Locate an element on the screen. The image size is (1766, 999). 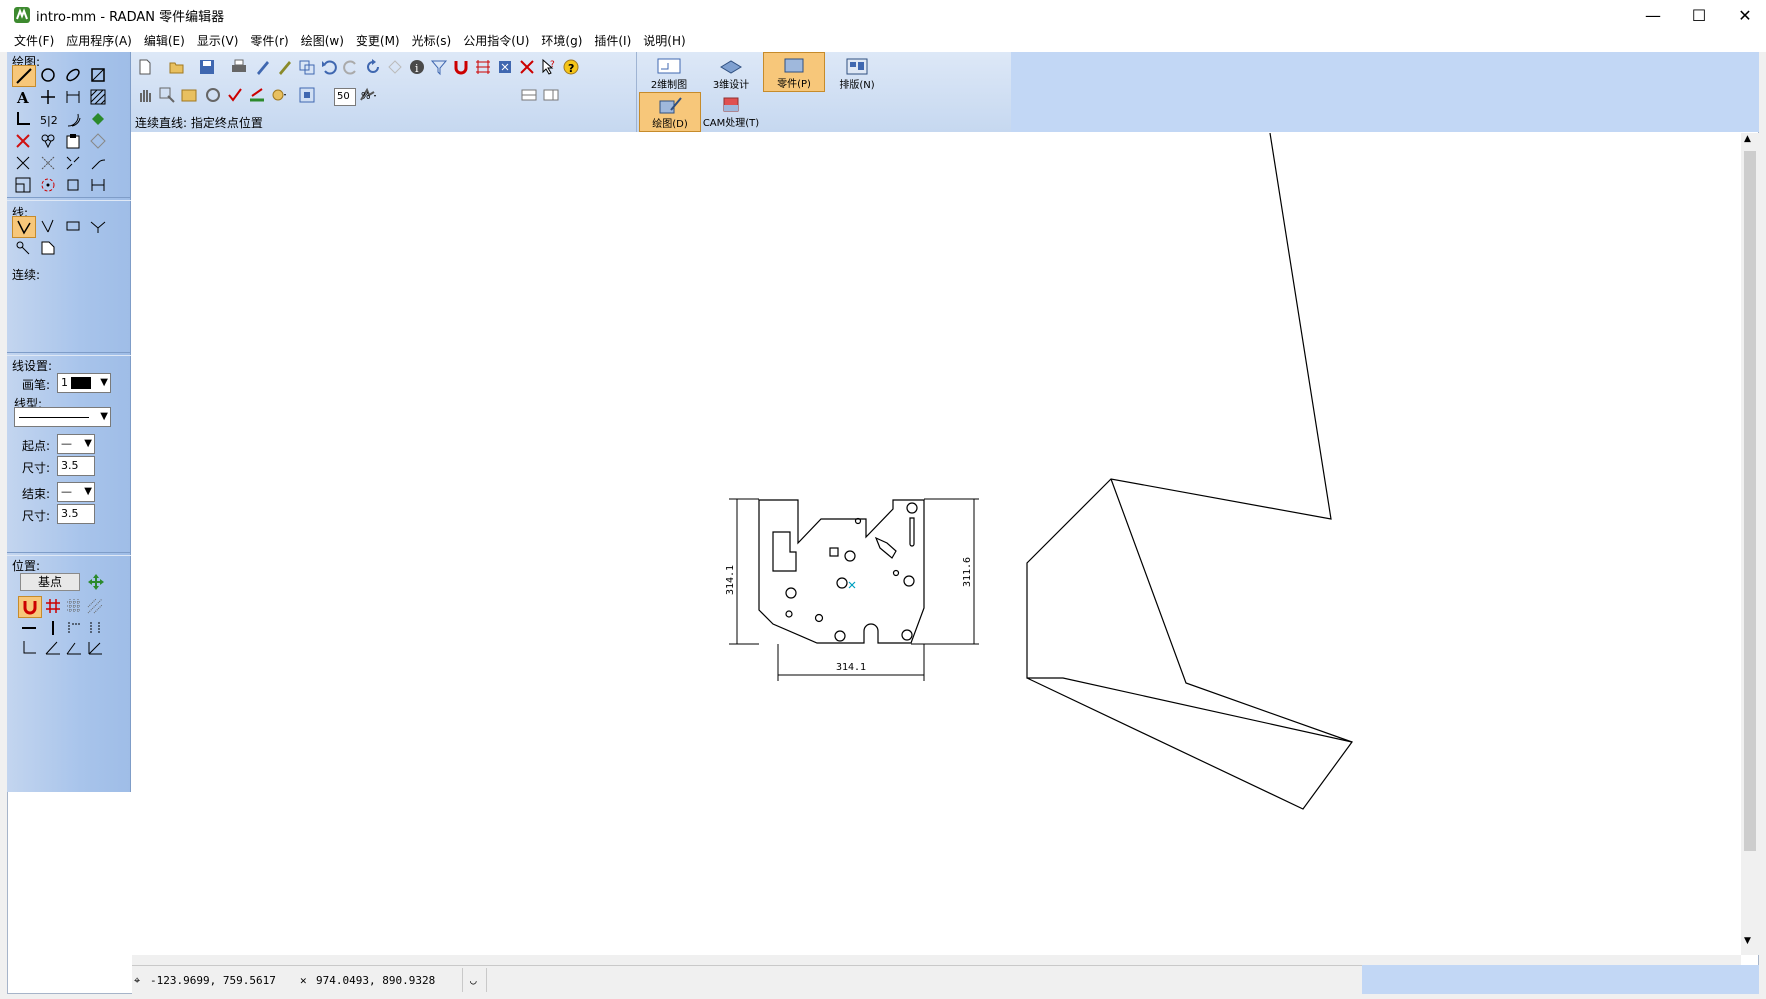
angle-line-icon is located at coordinates (98, 226).